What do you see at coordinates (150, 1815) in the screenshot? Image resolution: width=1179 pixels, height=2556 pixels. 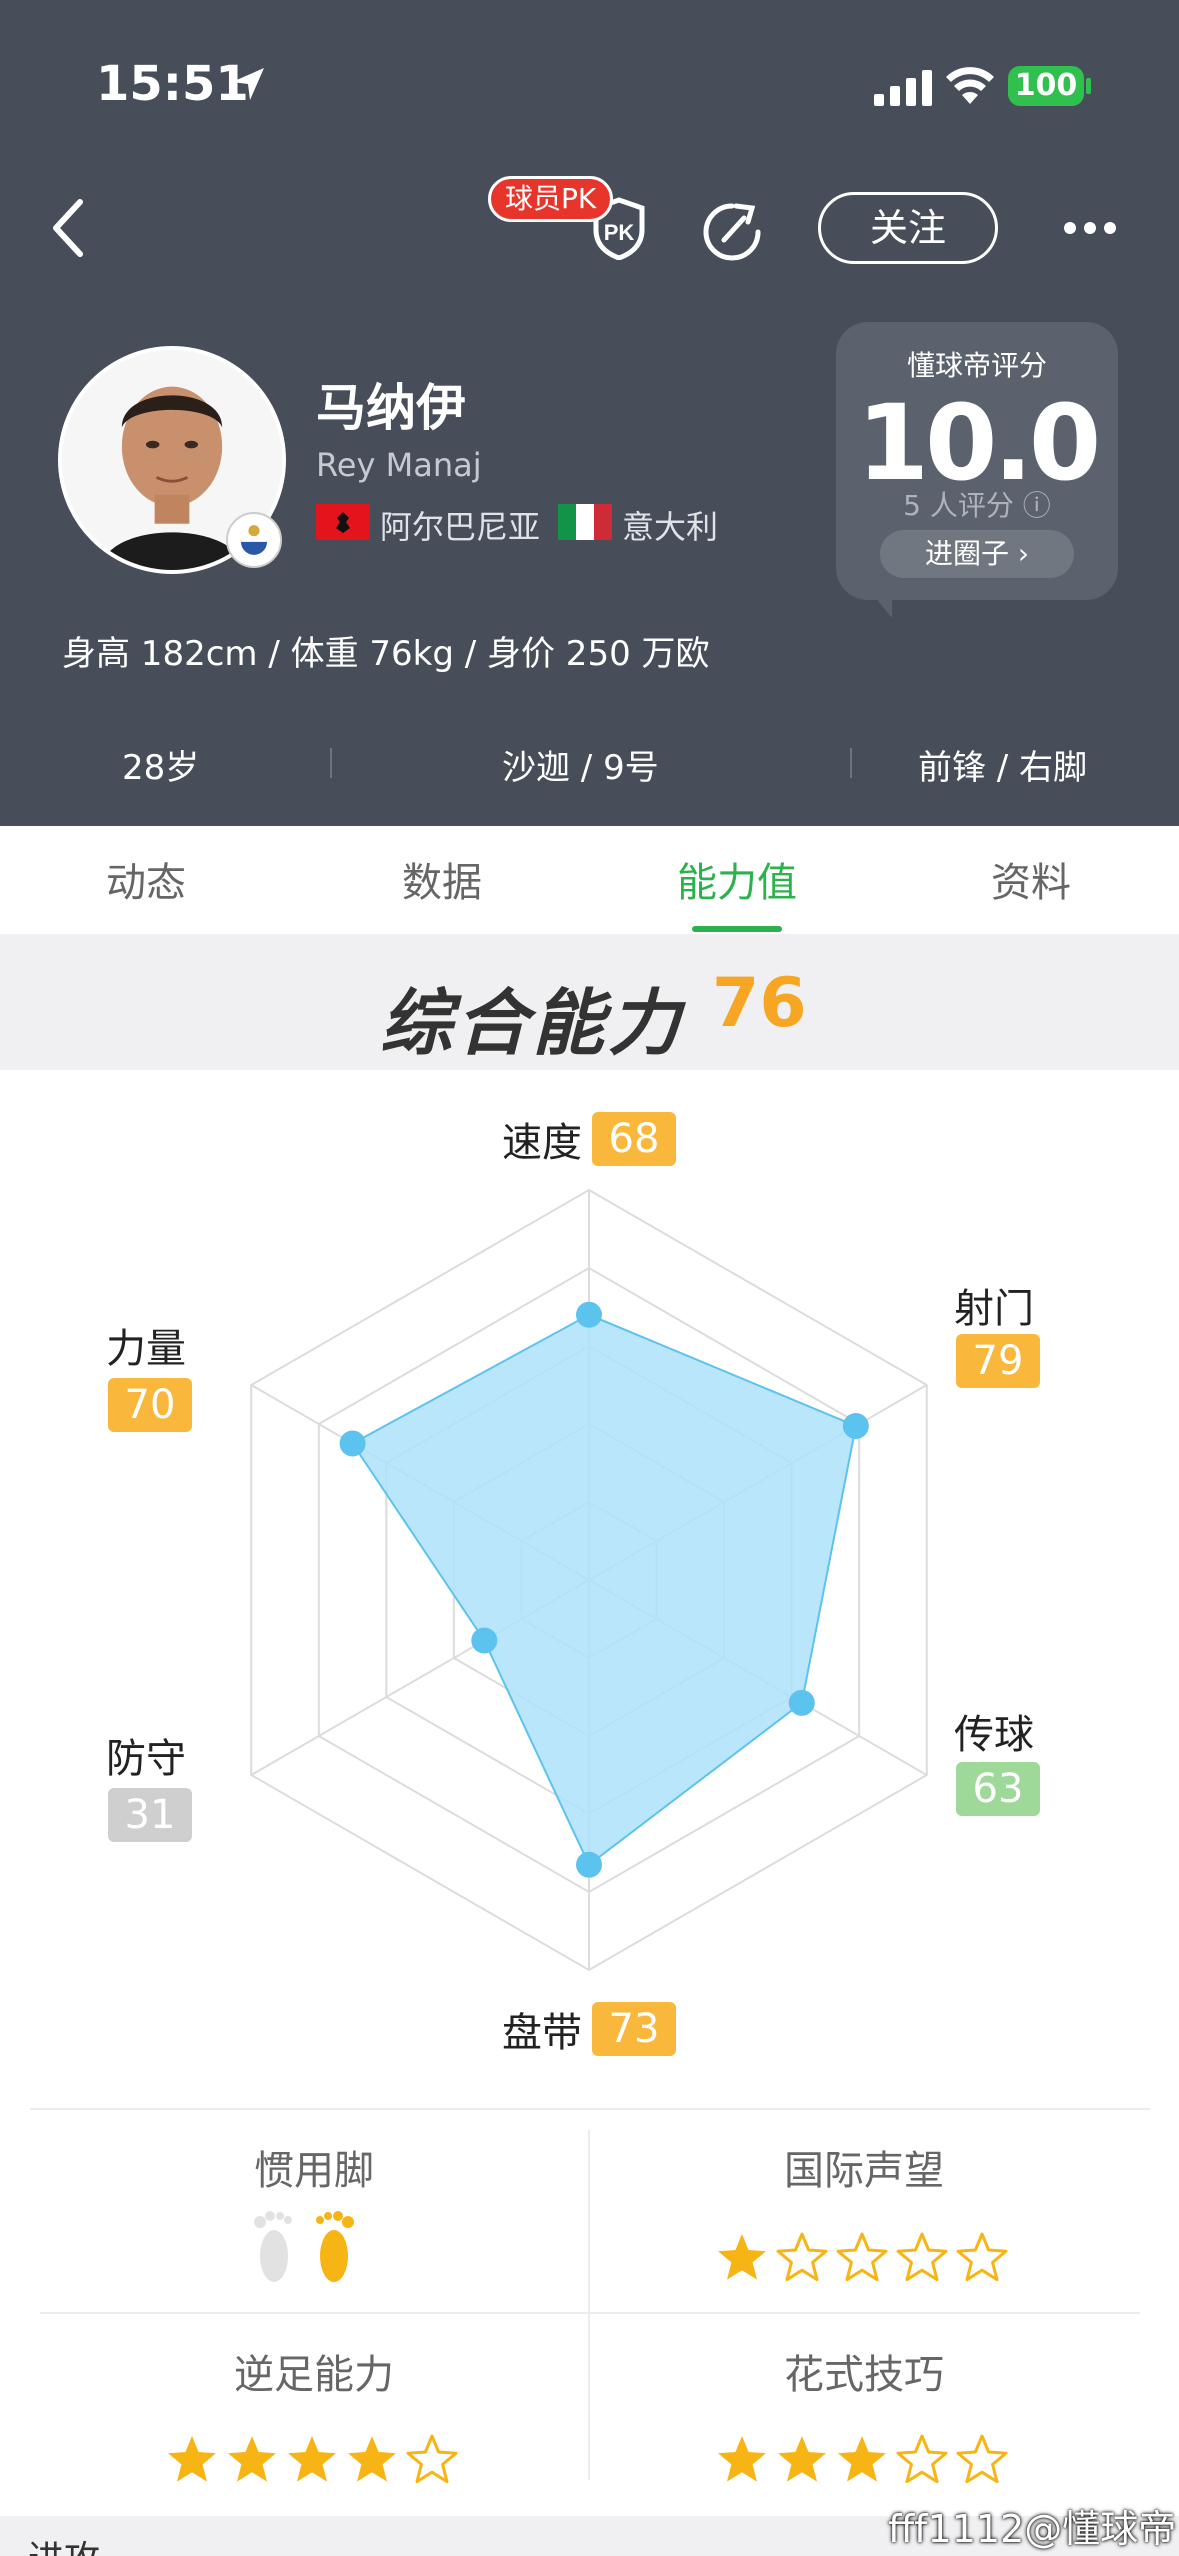 I see `radar-value-badge: 31` at bounding box center [150, 1815].